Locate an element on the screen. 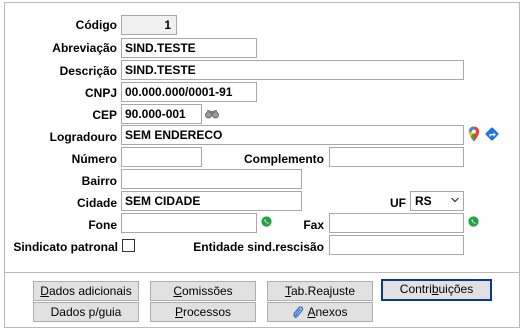 The width and height of the screenshot is (524, 334). entidade-rescisao-label: Entidade sind.rescisão is located at coordinates (258, 247).